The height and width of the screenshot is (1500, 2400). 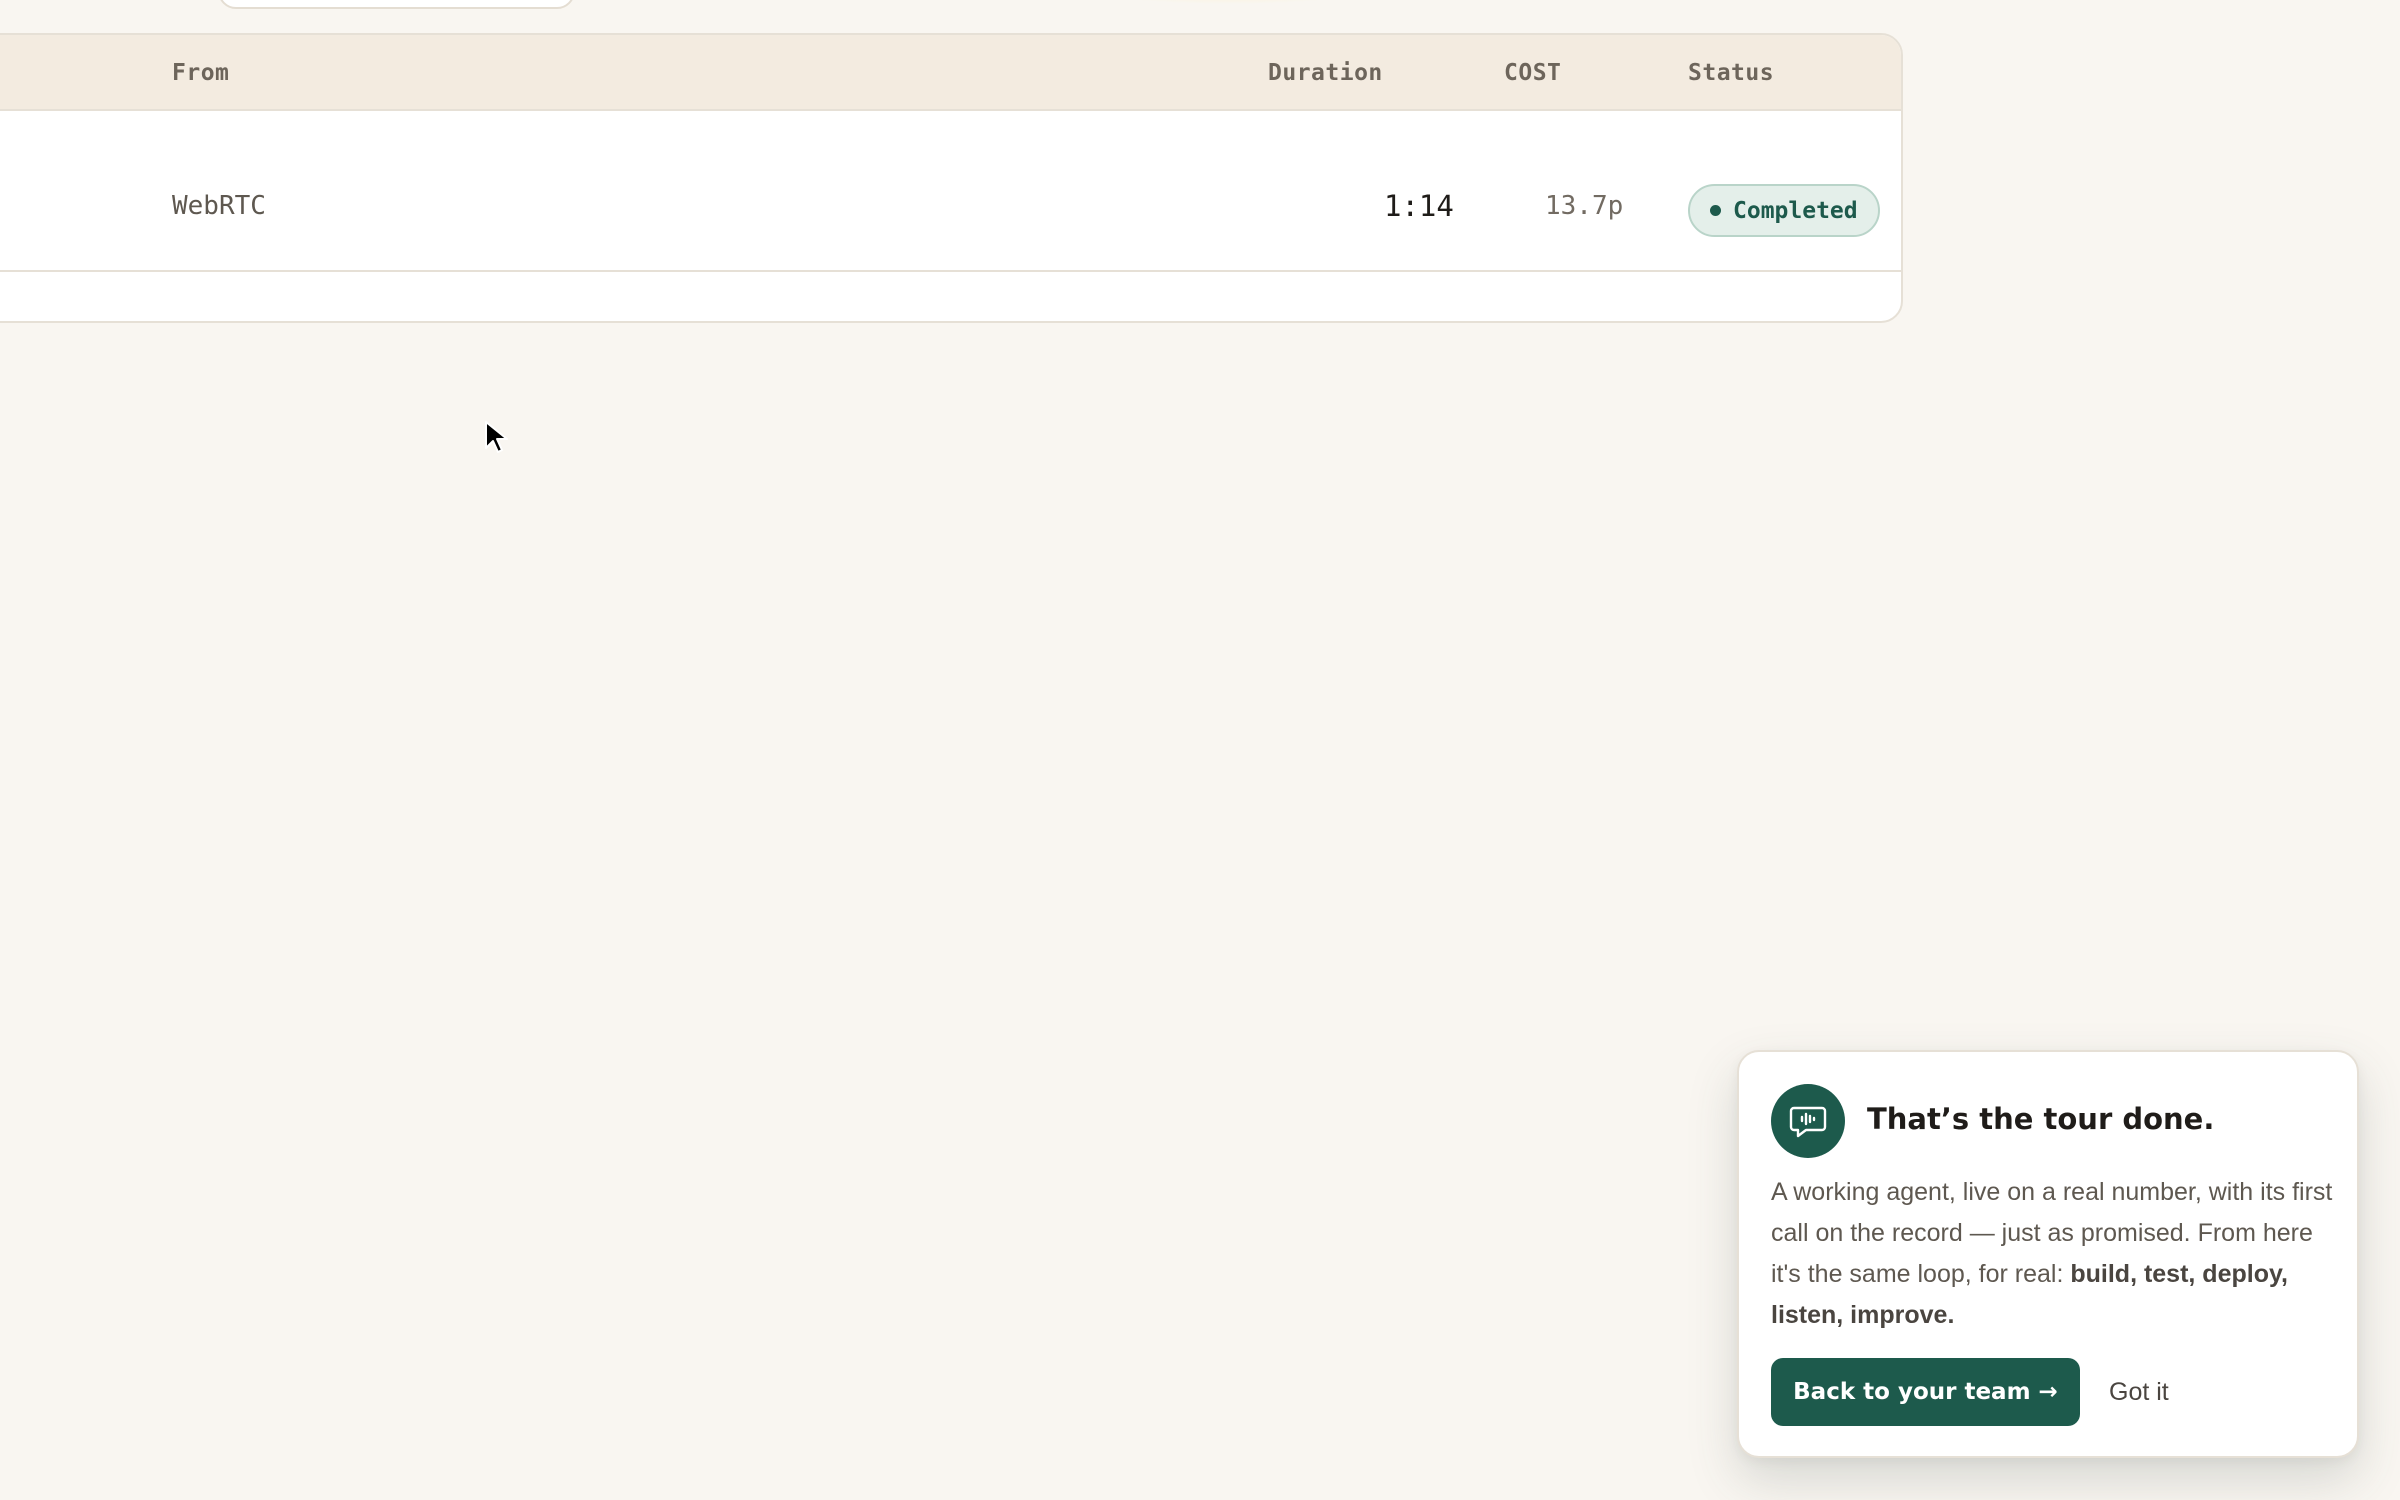 I want to click on top-search-field, so click(x=396, y=4).